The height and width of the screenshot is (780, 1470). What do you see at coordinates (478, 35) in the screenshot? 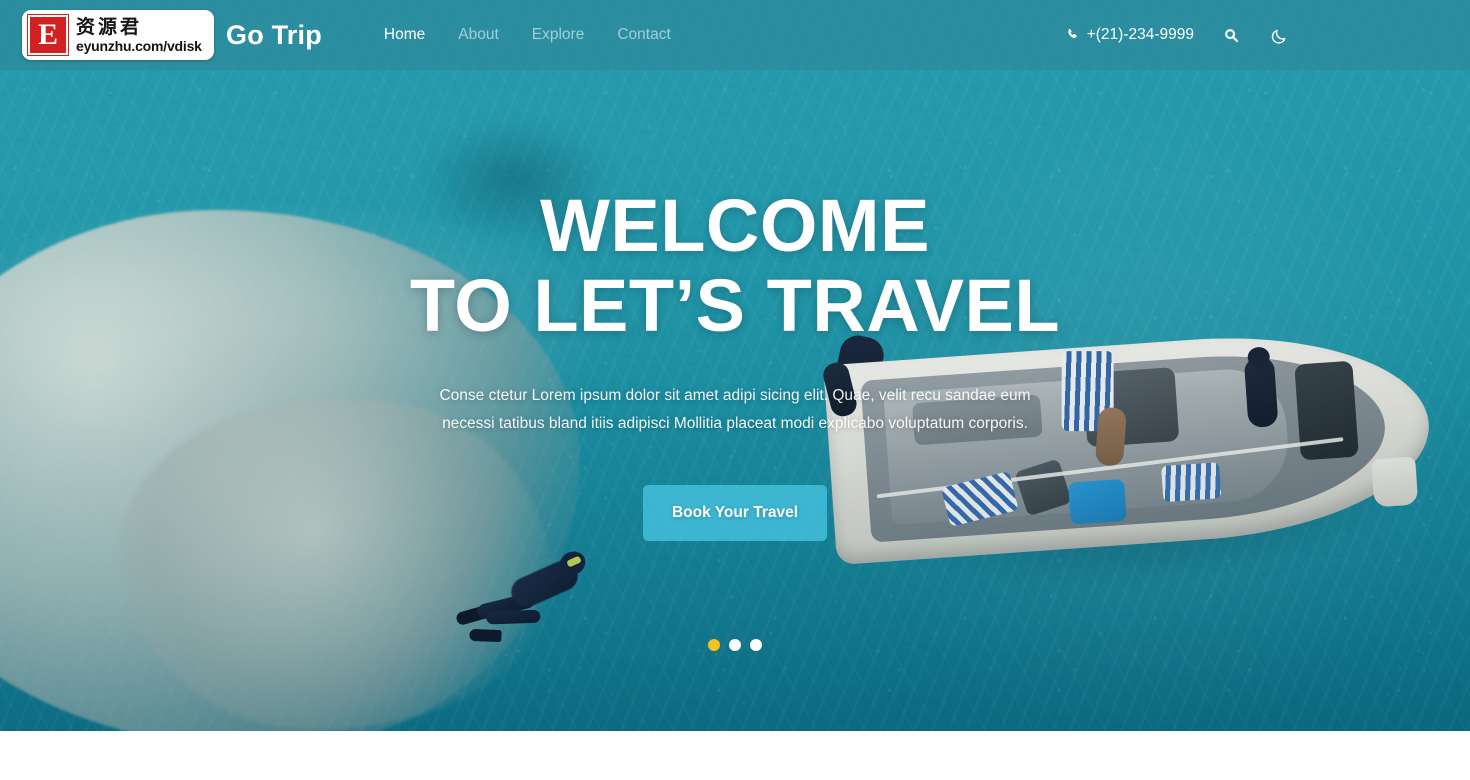
I see `nav-item-about: About` at bounding box center [478, 35].